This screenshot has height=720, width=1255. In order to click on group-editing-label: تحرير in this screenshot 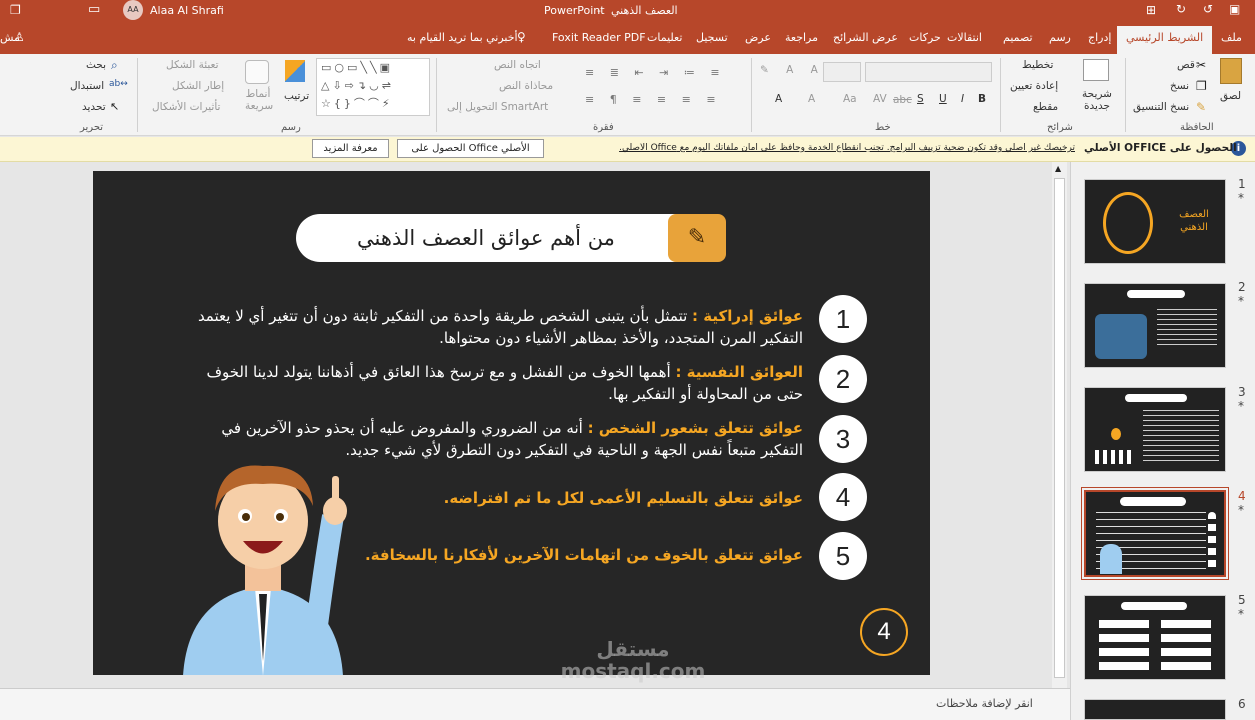, I will do `click(92, 127)`.